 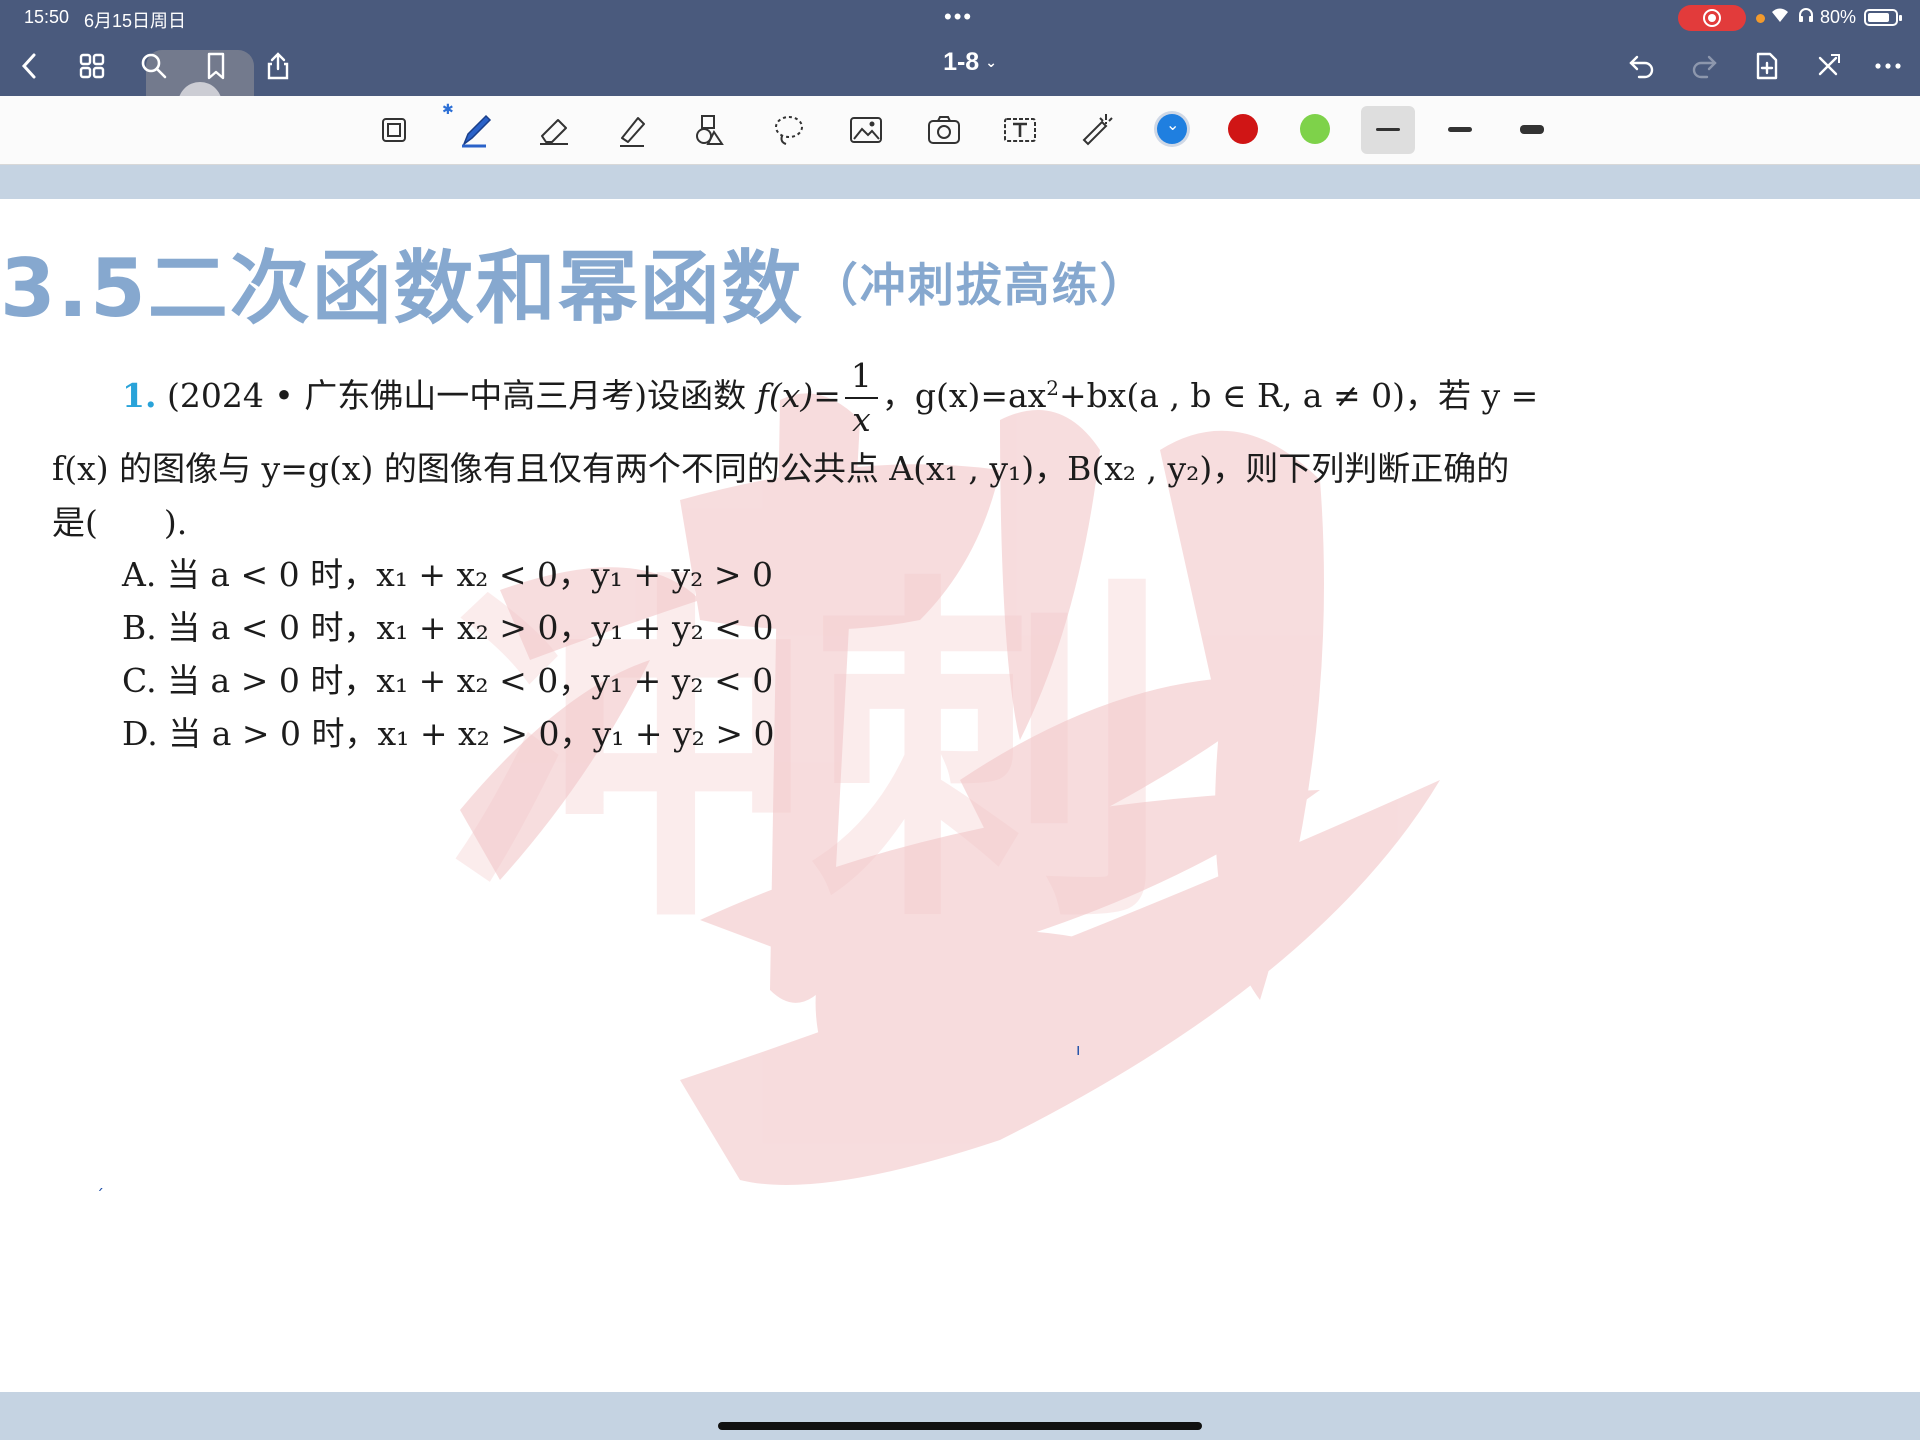 I want to click on battery-fill, so click(x=1878, y=17).